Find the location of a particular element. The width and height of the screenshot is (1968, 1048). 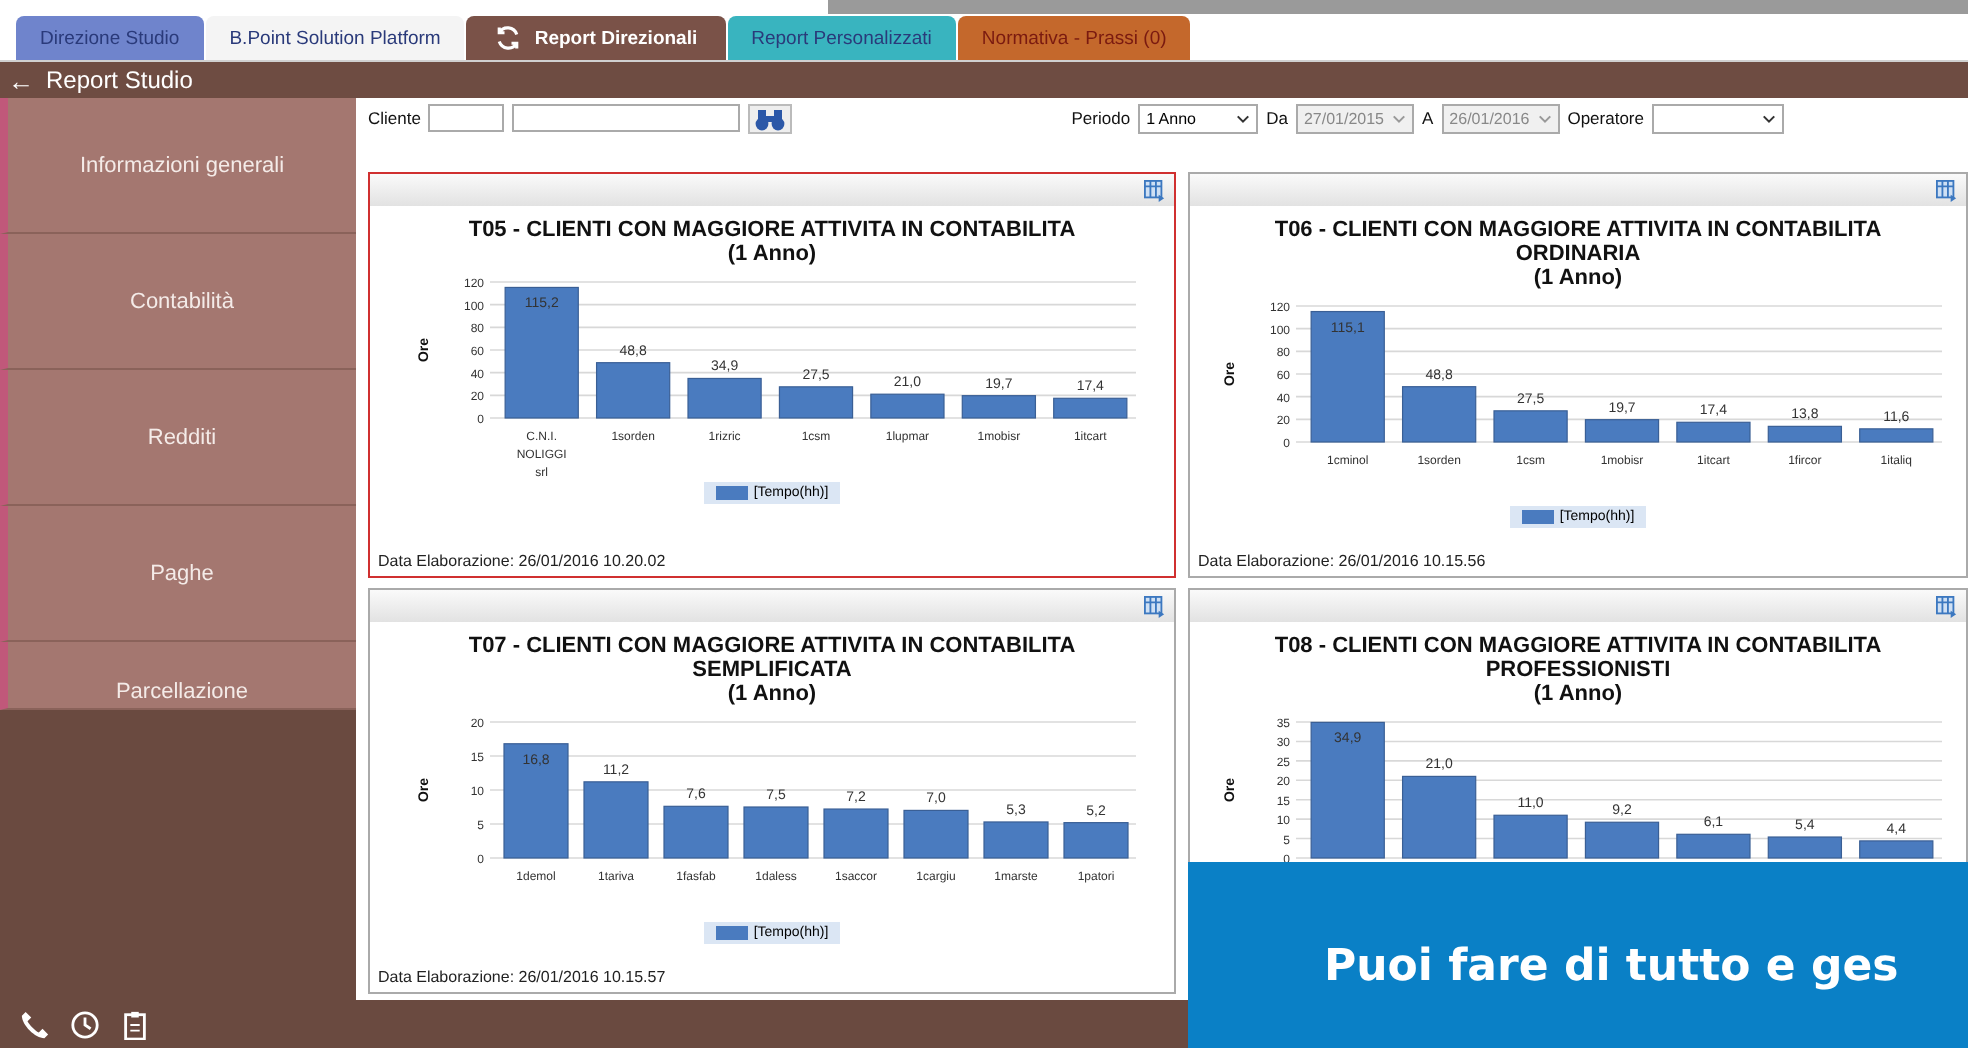

da-label: Da is located at coordinates (1277, 117).